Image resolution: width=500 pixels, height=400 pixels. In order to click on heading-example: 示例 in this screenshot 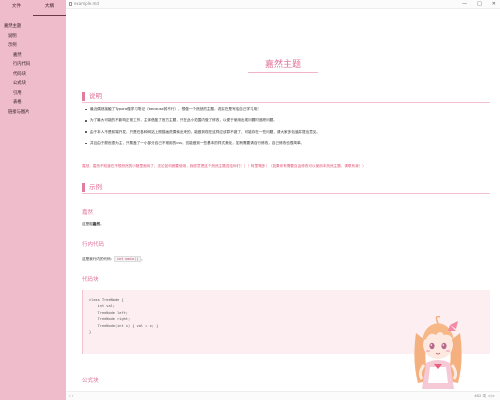, I will do `click(286, 188)`.